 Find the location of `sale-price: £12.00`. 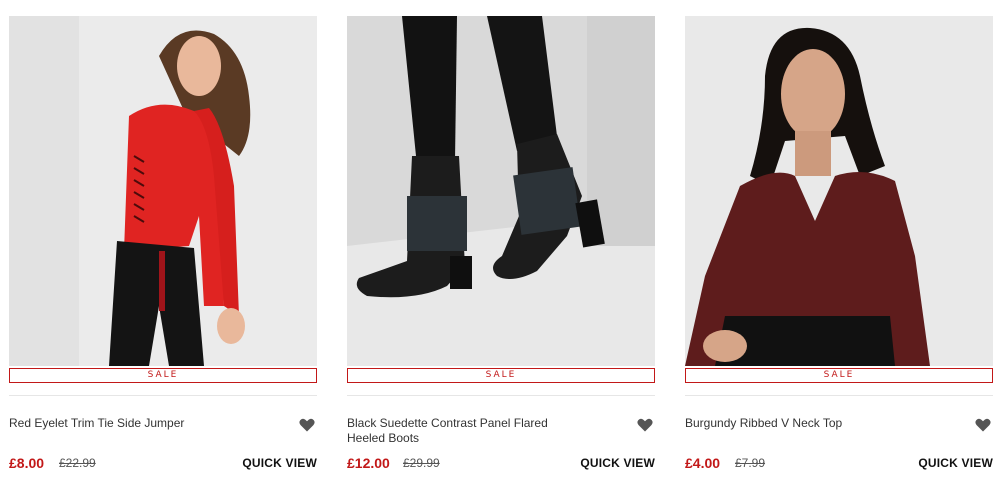

sale-price: £12.00 is located at coordinates (368, 463).